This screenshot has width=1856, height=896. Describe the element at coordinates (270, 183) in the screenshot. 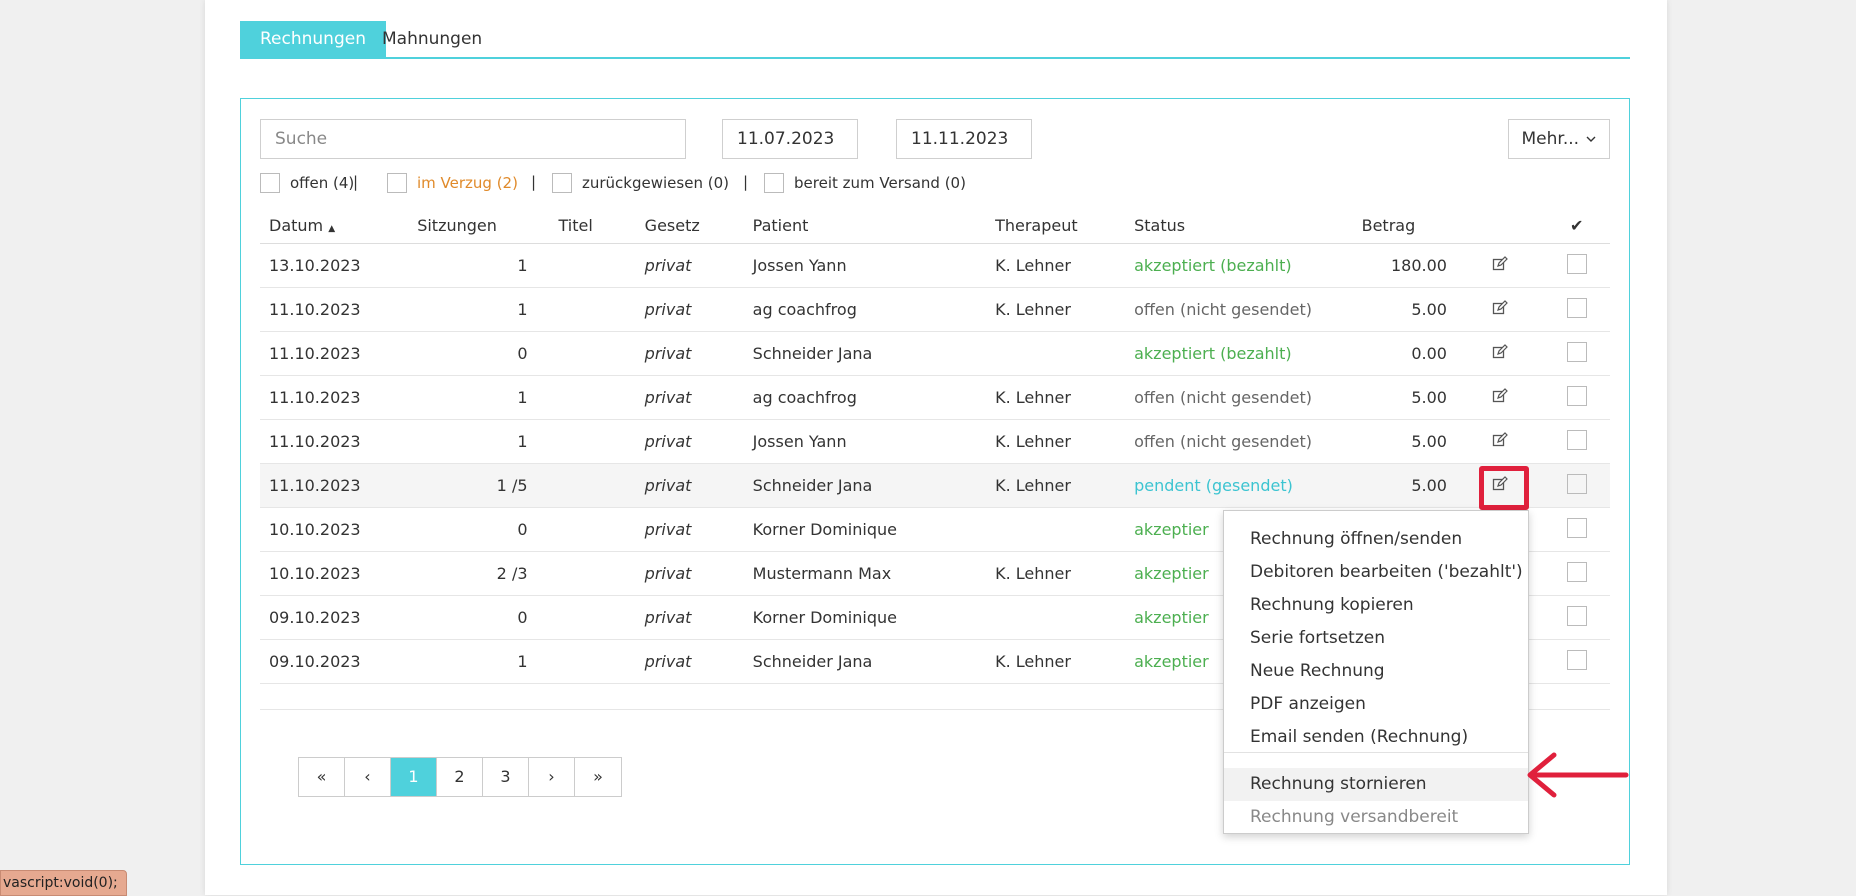

I see `filter-offen-checkbox` at that location.